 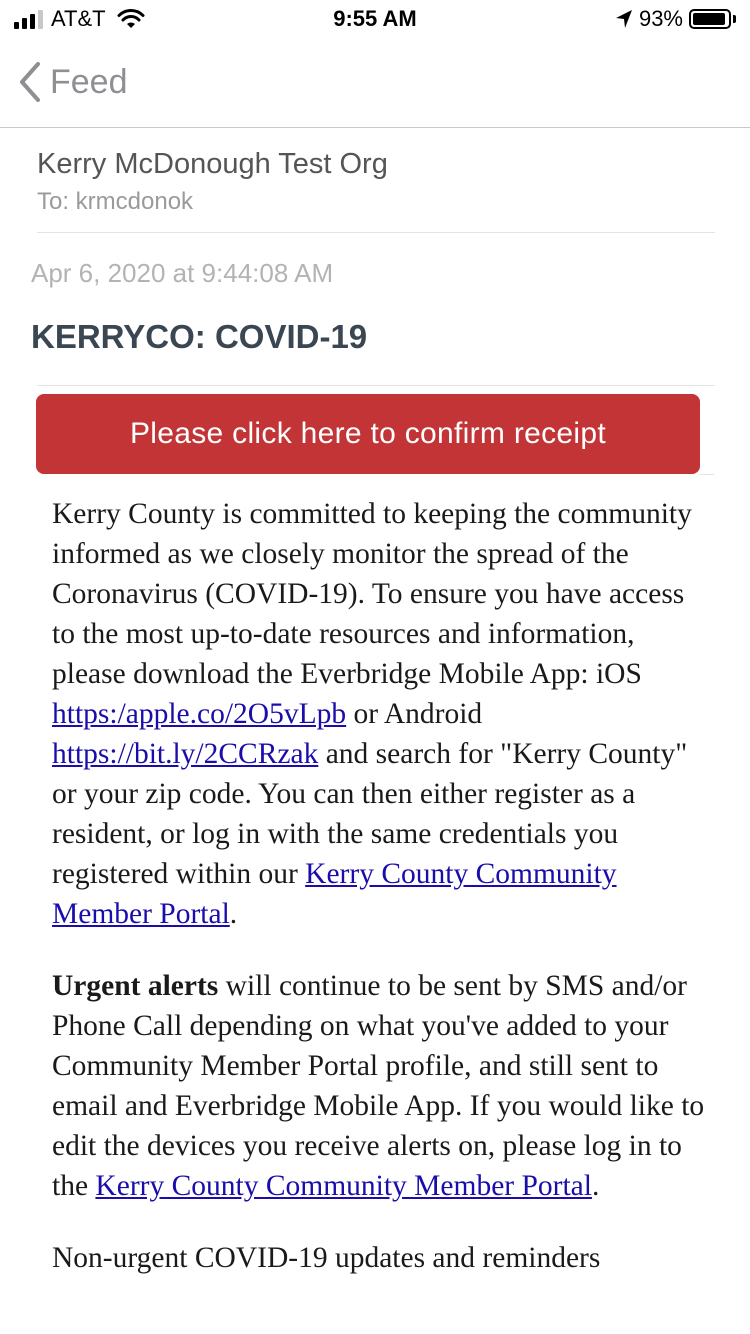 I want to click on urgent-alerts-bold: Urgent alerts, so click(x=135, y=986).